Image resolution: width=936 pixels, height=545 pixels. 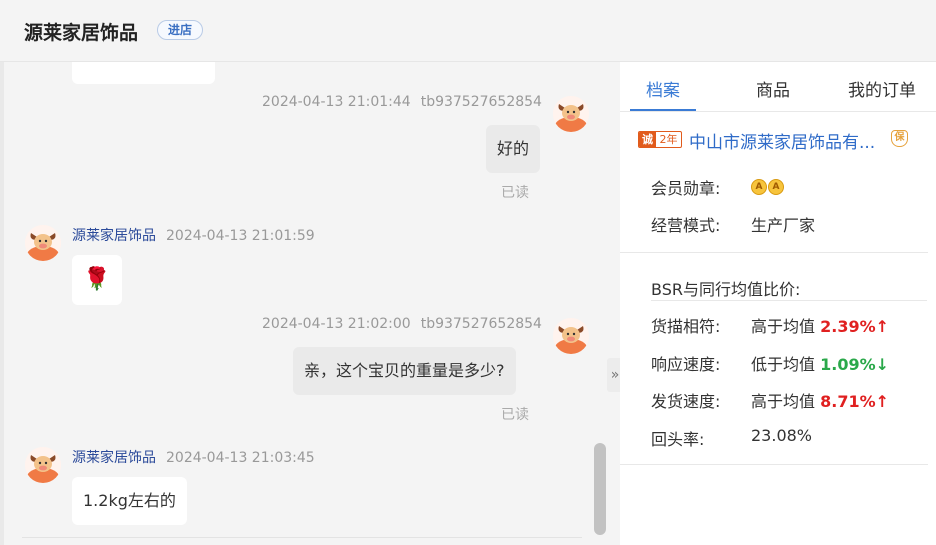 What do you see at coordinates (789, 300) in the screenshot?
I see `bsr-divider` at bounding box center [789, 300].